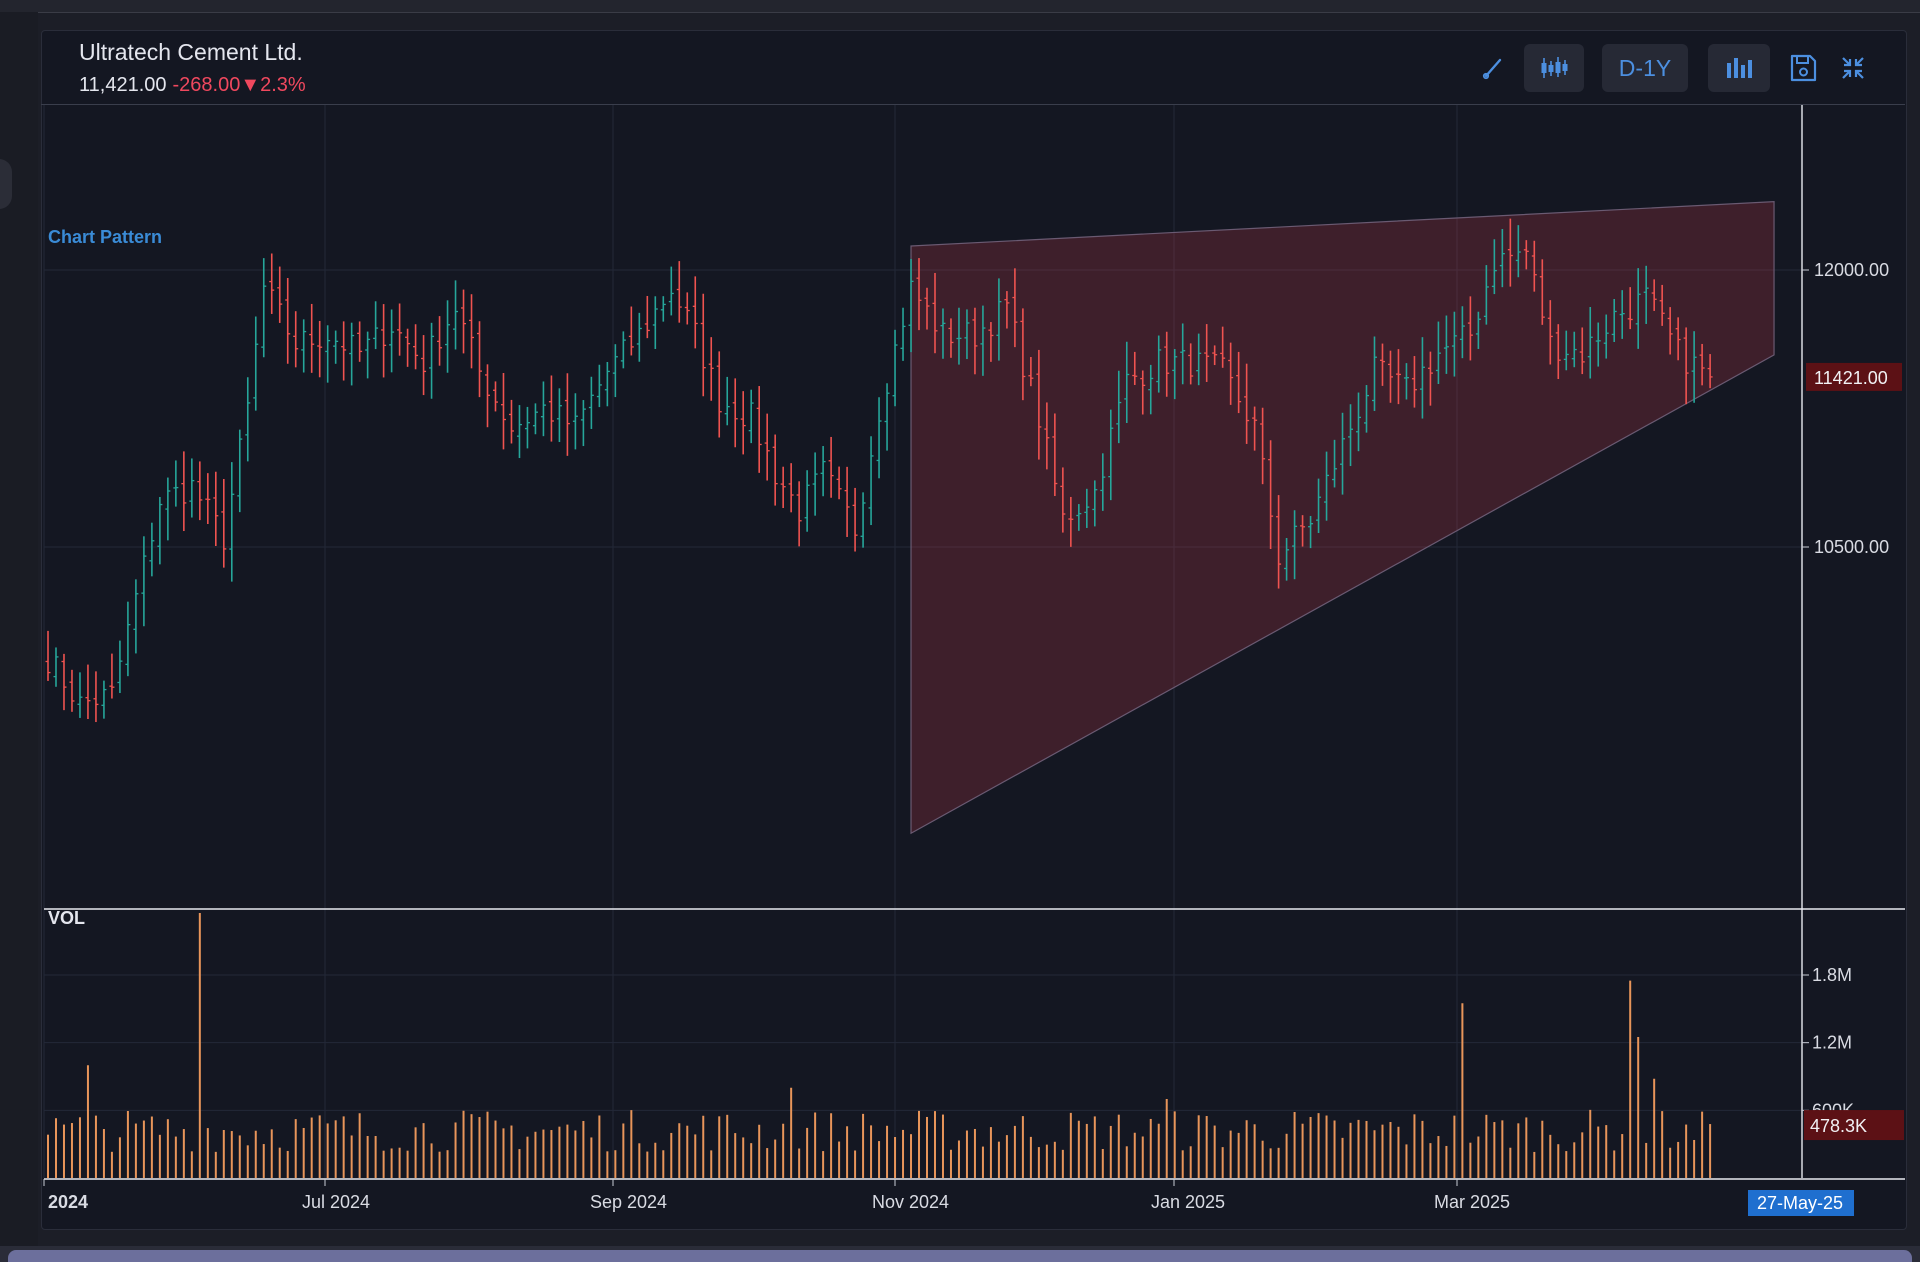  I want to click on x-axis-label: Jul 2024, so click(336, 1202).